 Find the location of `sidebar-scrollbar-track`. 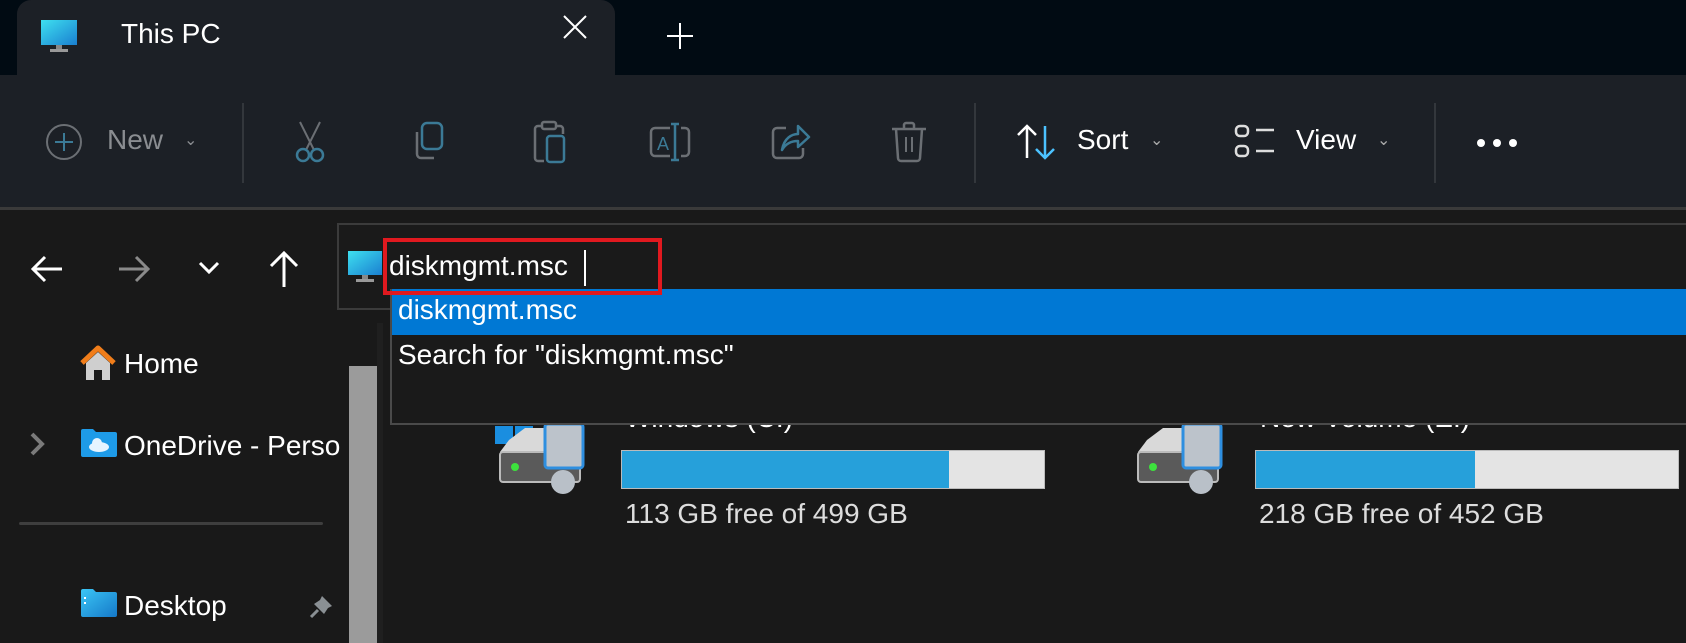

sidebar-scrollbar-track is located at coordinates (380, 483).